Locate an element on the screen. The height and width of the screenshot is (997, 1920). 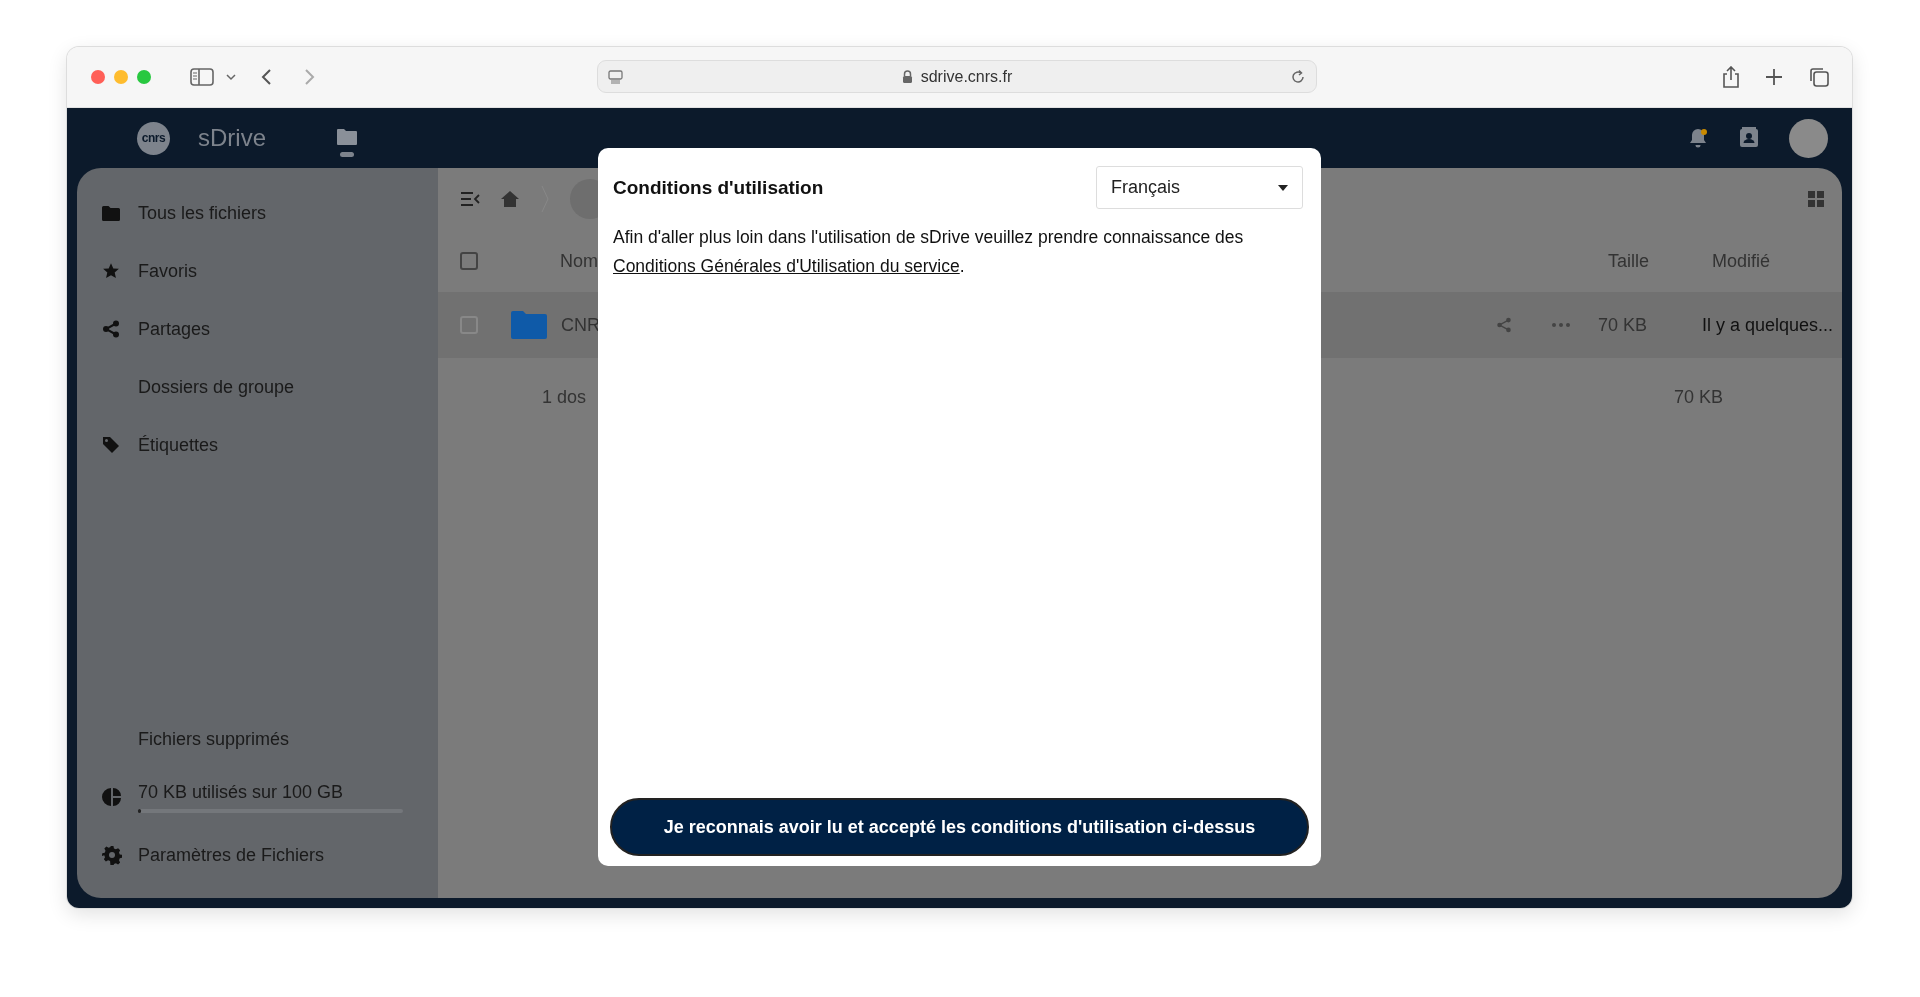
trash-link: Fichiers supprimés is located at coordinates (214, 739).